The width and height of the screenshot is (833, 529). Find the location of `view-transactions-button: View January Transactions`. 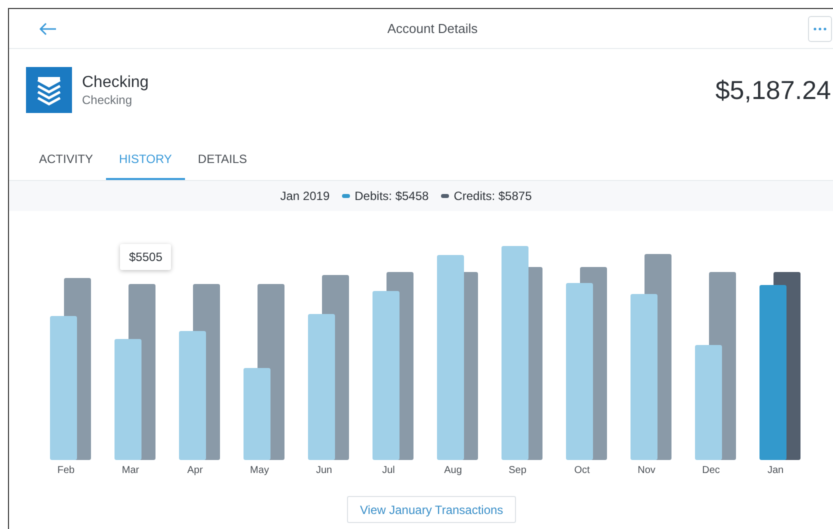

view-transactions-button: View January Transactions is located at coordinates (431, 509).